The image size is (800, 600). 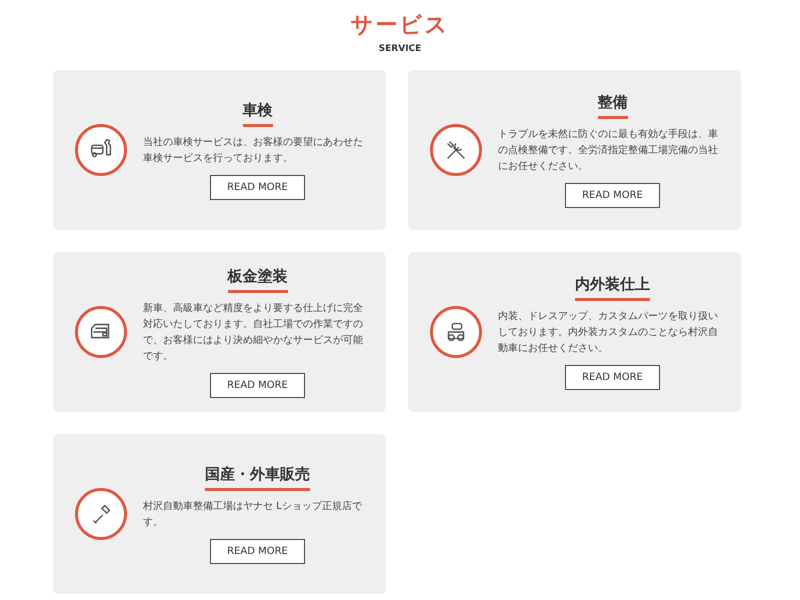 What do you see at coordinates (612, 287) in the screenshot?
I see `card-title: 内外装仕上` at bounding box center [612, 287].